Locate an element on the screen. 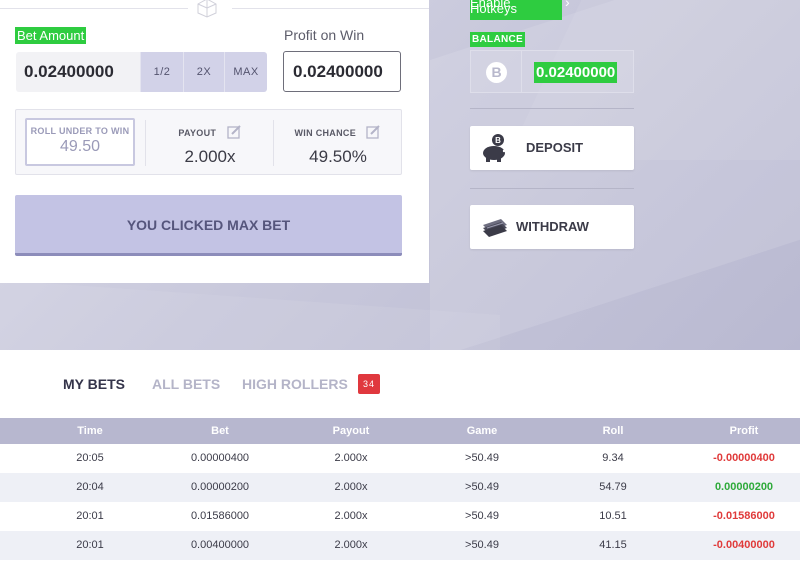 This screenshot has width=800, height=562. bets-table-header: Time Bet Payout Game Roll Profit is located at coordinates (400, 431).